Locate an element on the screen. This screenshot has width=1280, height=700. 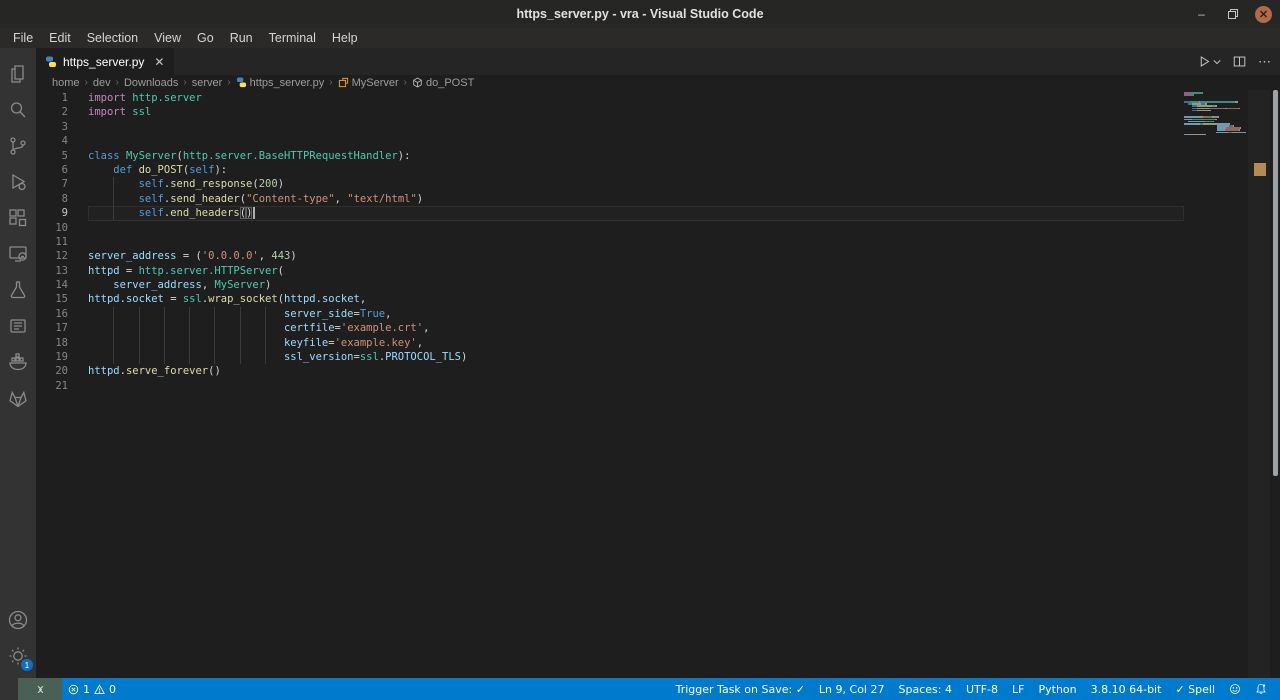
code-line-12: 12 server_address = ('0.0.0.0', 443) is located at coordinates (610, 256).